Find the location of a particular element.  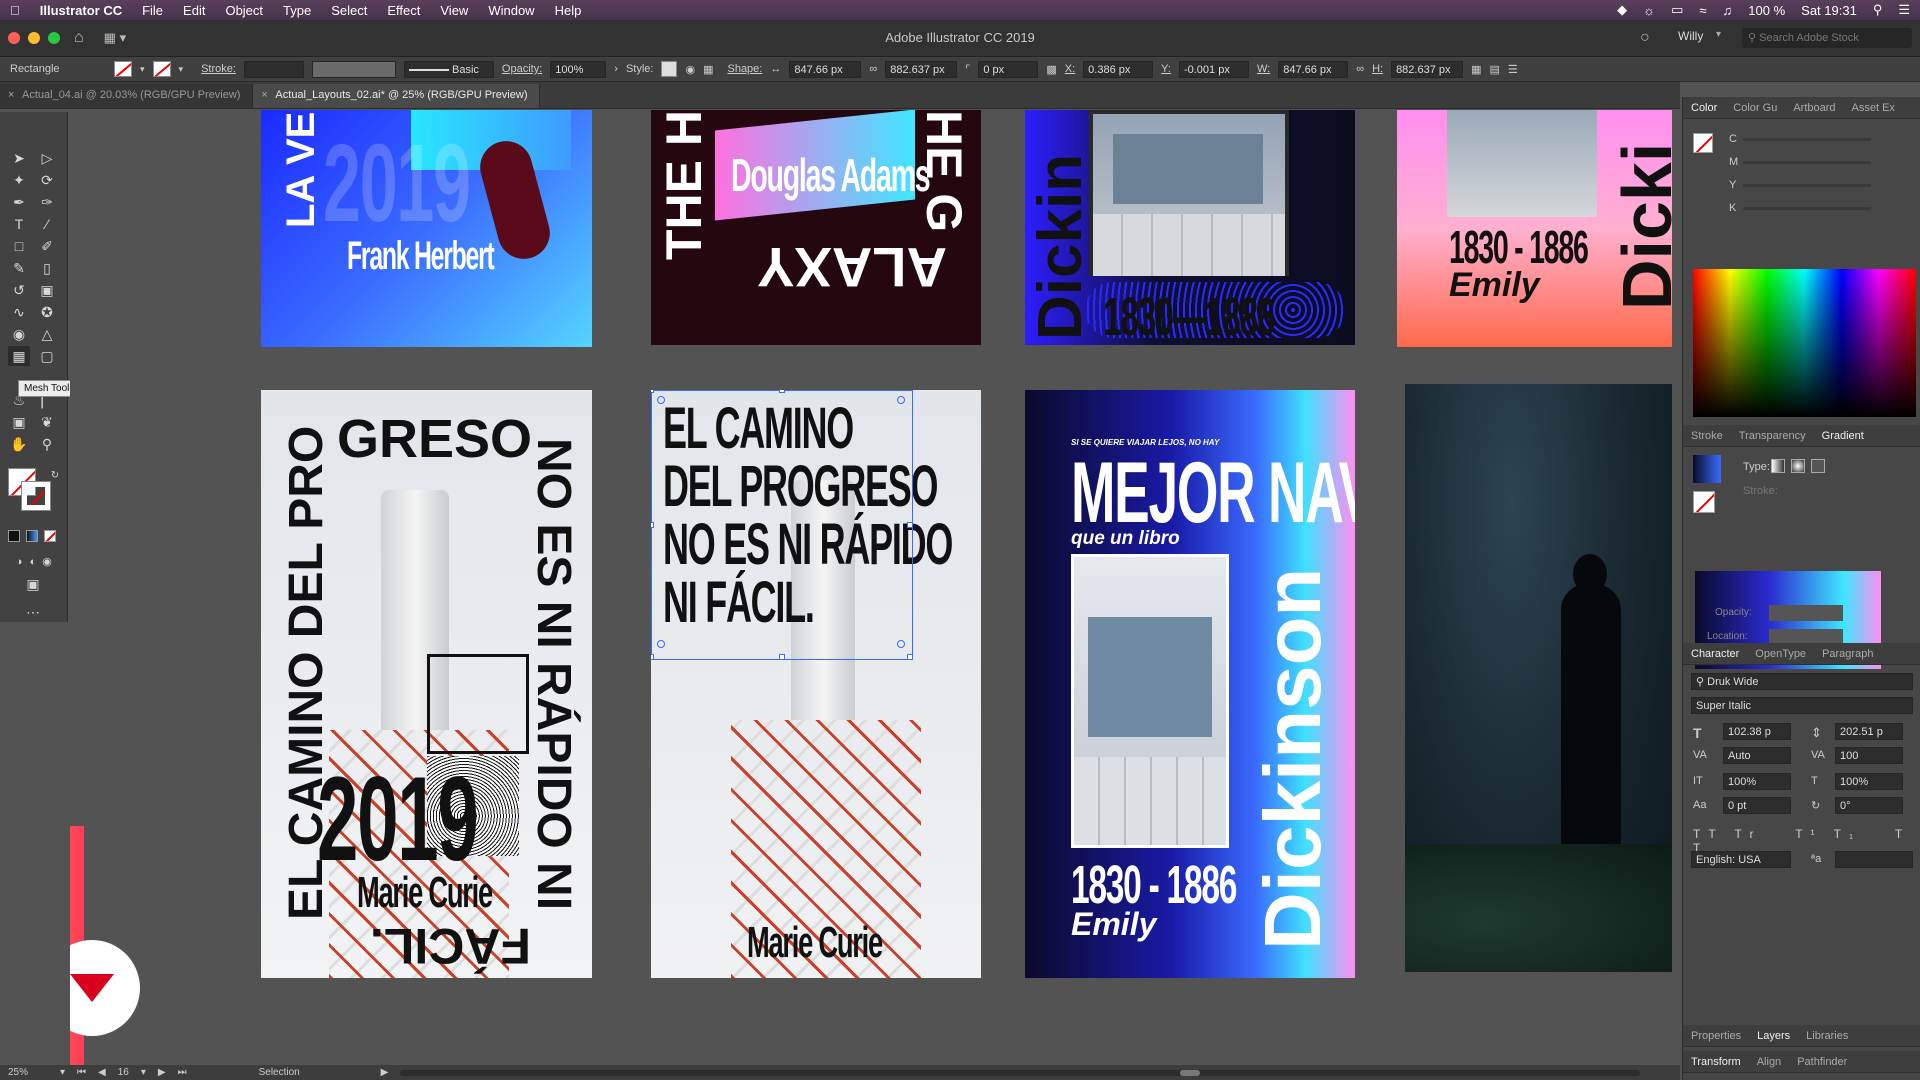

menu-edit: Edit is located at coordinates (194, 10).